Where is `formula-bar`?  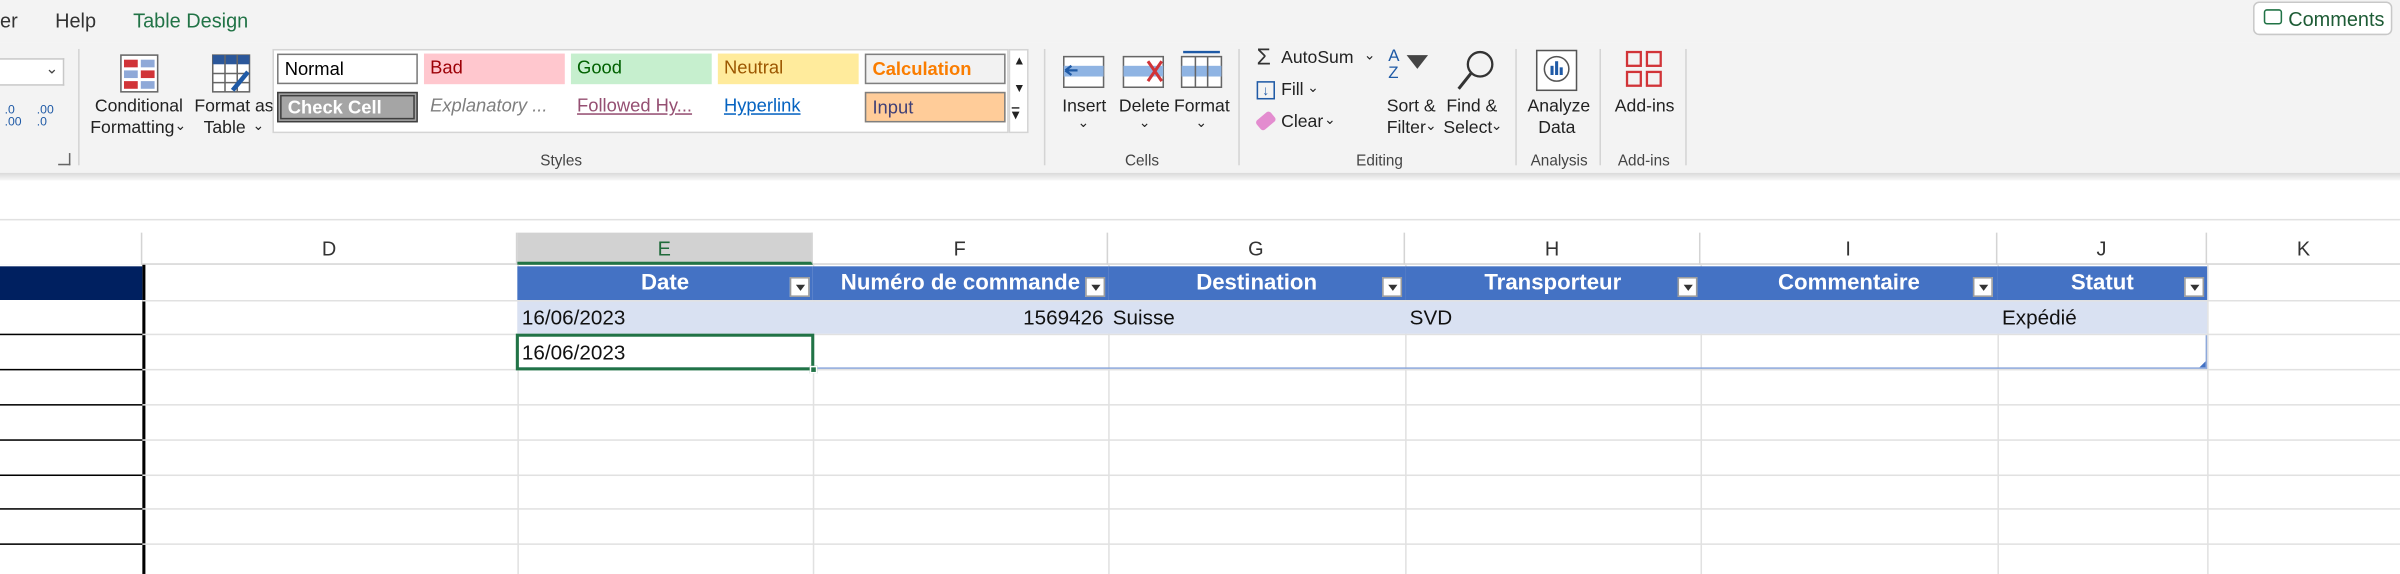 formula-bar is located at coordinates (1200, 200).